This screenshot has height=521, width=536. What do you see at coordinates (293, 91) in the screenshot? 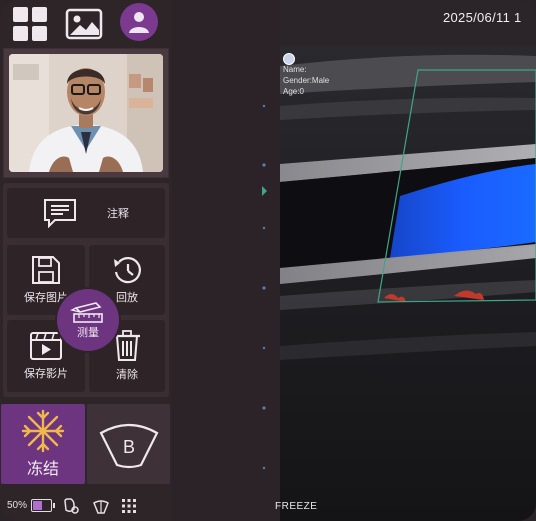
I see `patient-age: Age:0` at bounding box center [293, 91].